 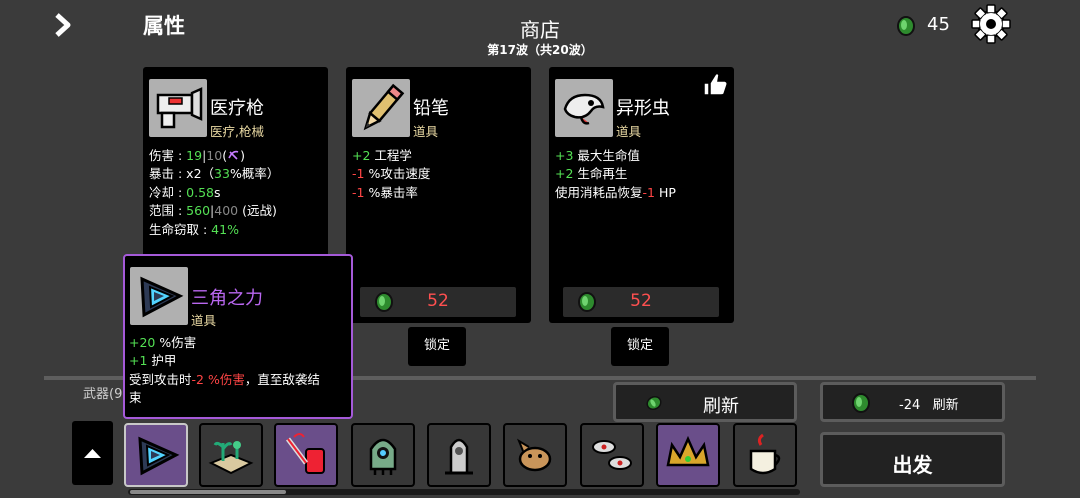 What do you see at coordinates (643, 108) in the screenshot?
I see `item-name: 异形虫` at bounding box center [643, 108].